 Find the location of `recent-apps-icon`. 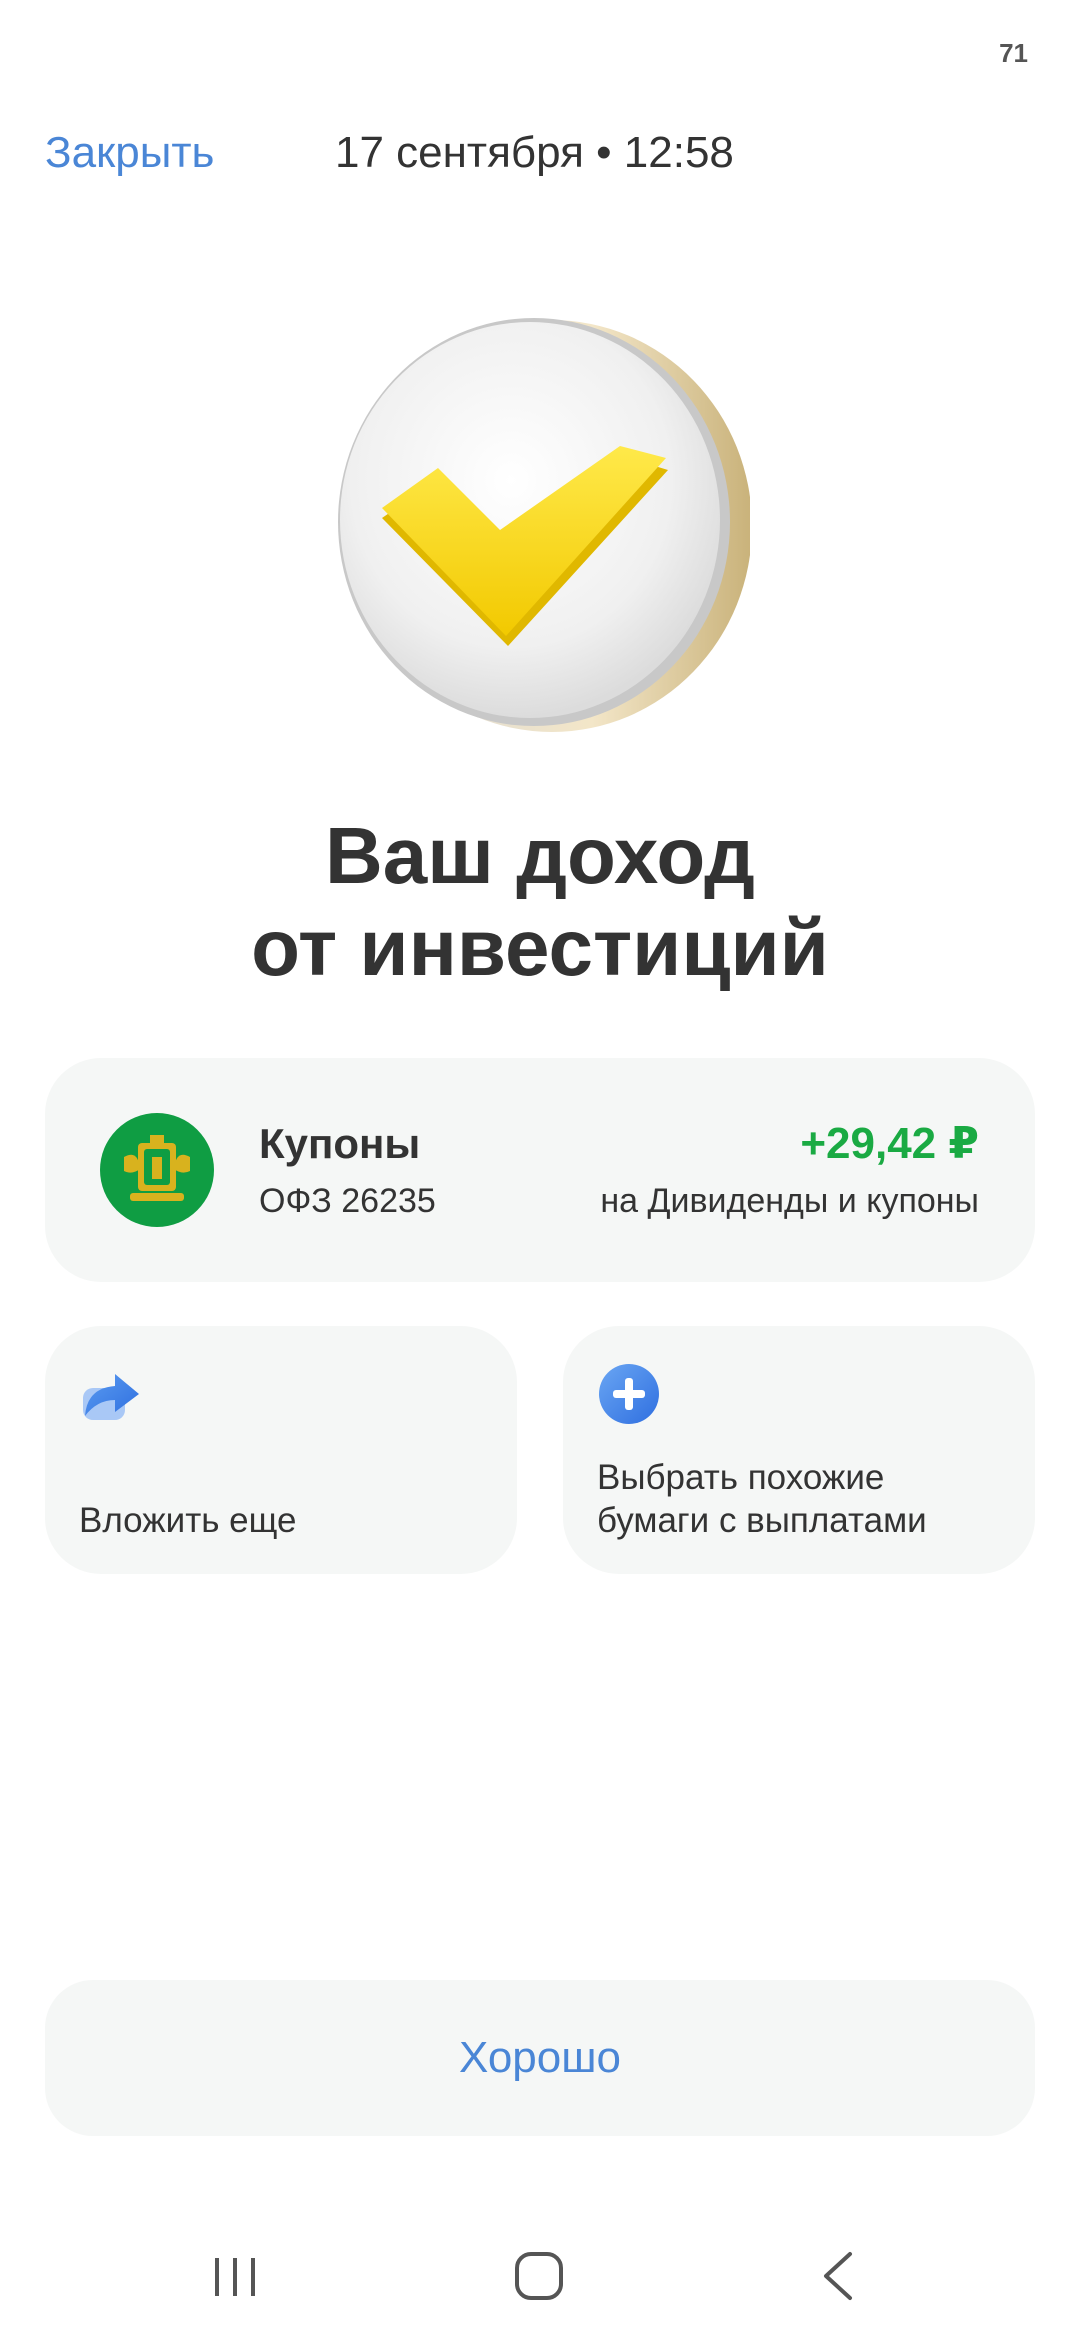

recent-apps-icon is located at coordinates (235, 2275).